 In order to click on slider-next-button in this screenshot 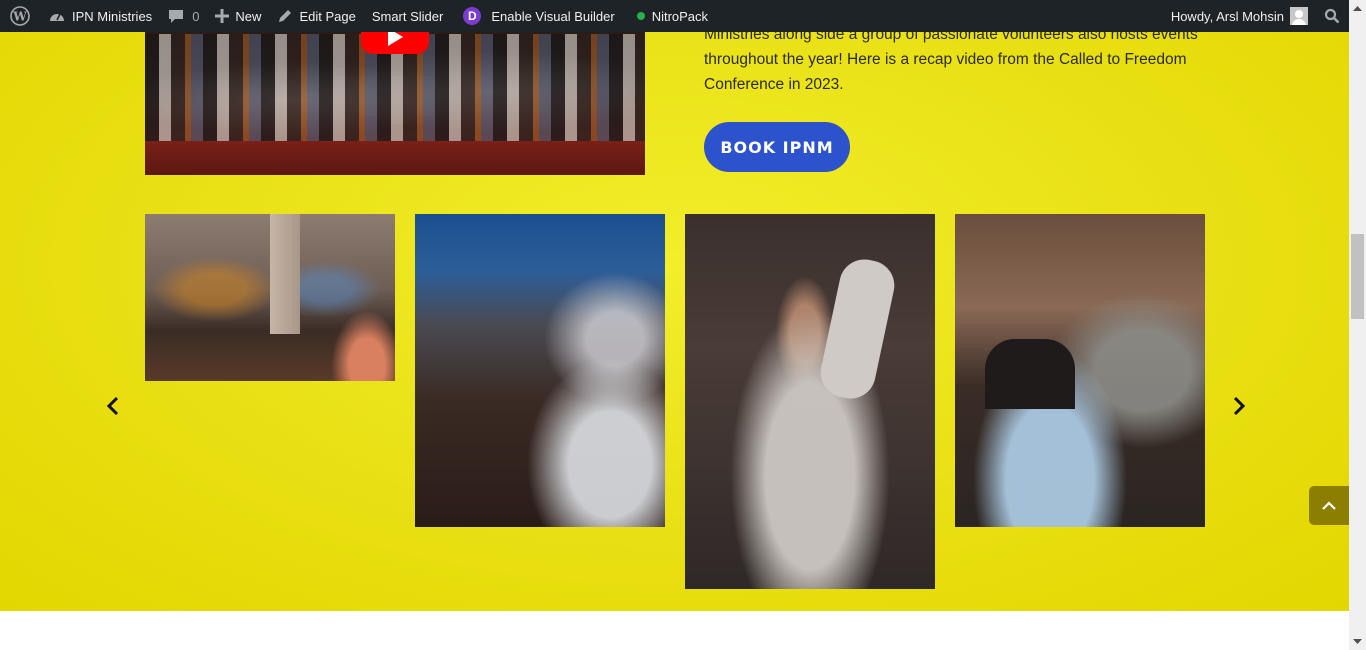, I will do `click(1239, 406)`.